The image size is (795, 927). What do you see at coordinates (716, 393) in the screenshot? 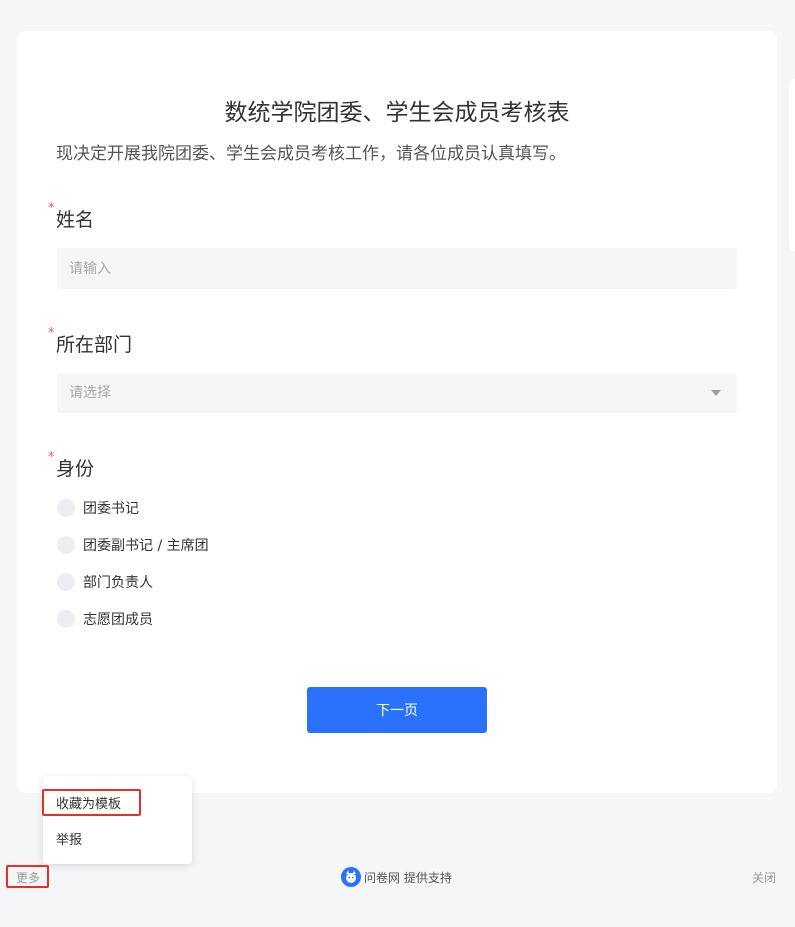
I see `caret-down-icon` at bounding box center [716, 393].